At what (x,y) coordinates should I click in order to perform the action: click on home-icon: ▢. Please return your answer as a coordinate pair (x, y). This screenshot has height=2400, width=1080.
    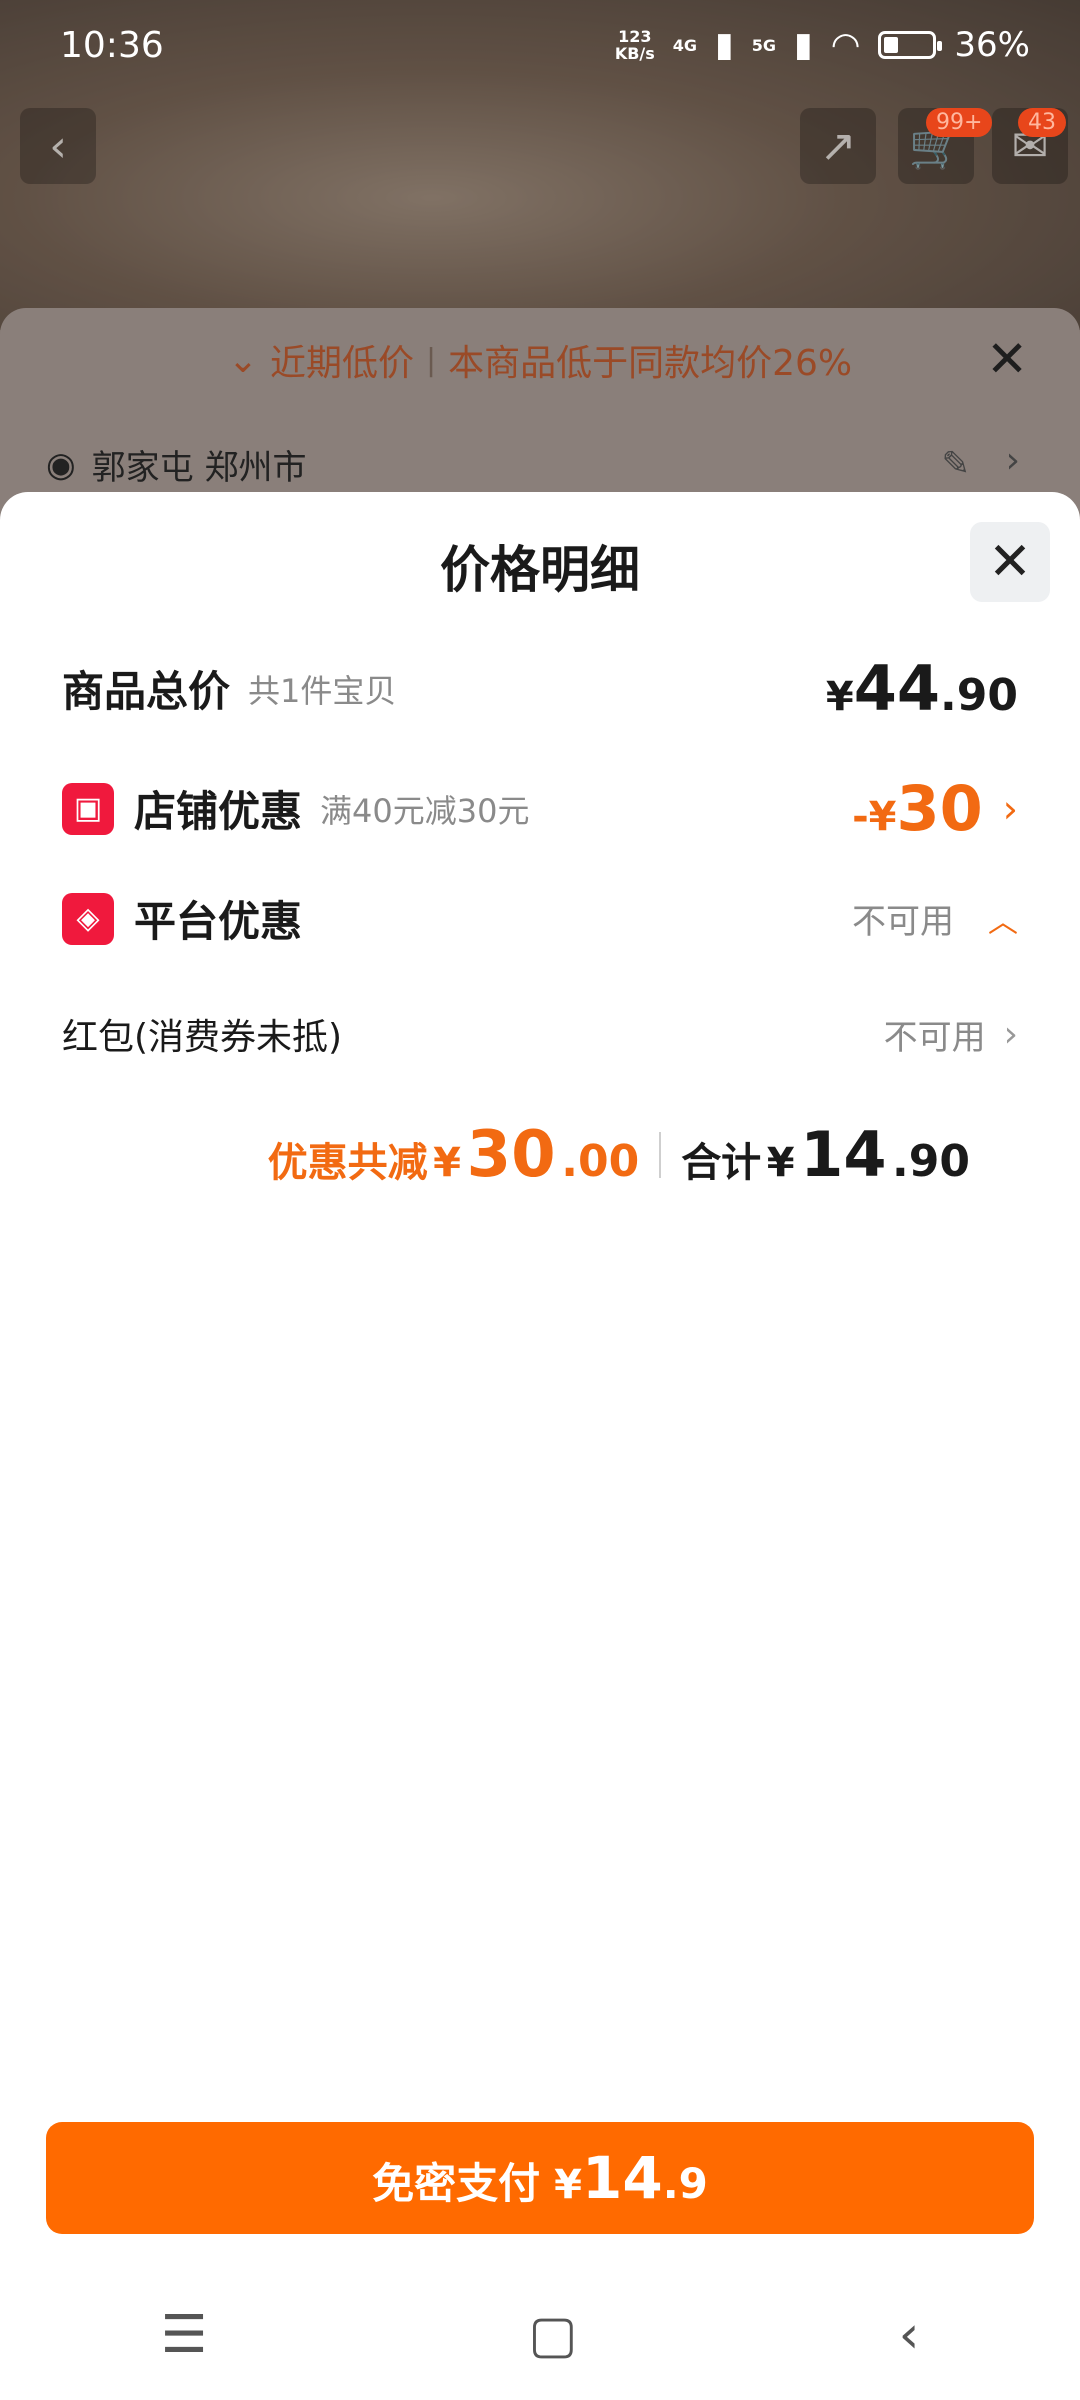
    Looking at the image, I should click on (552, 2335).